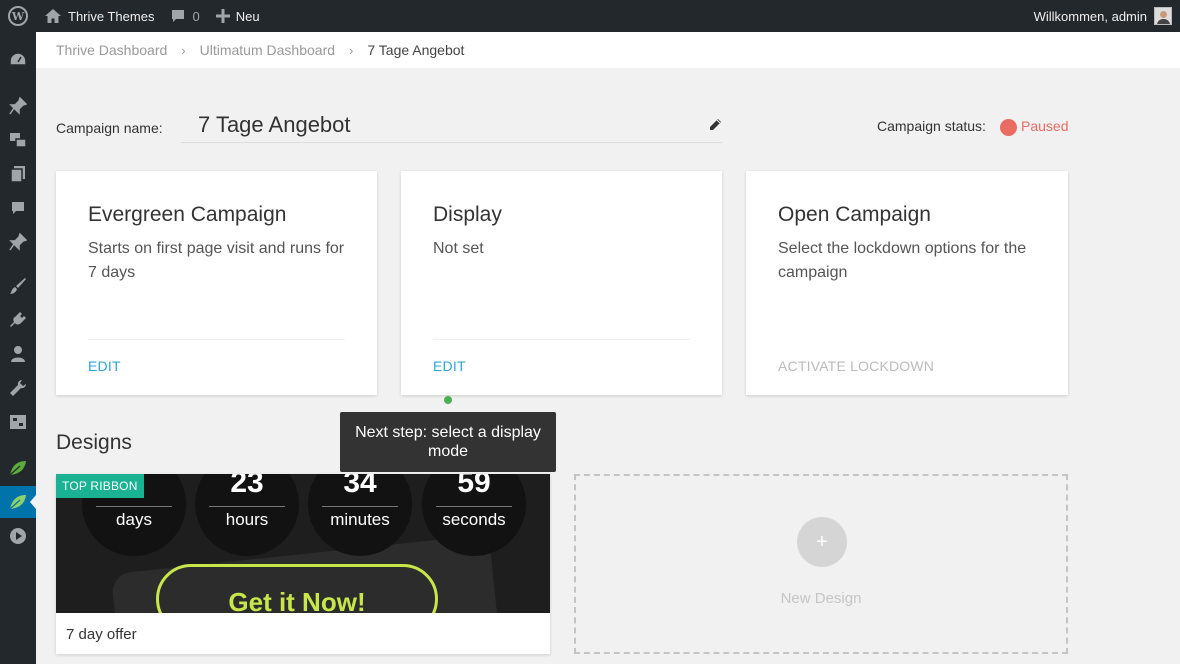 This screenshot has width=1180, height=664. Describe the element at coordinates (109, 128) in the screenshot. I see `campaign-name-label: Campaign name:` at that location.